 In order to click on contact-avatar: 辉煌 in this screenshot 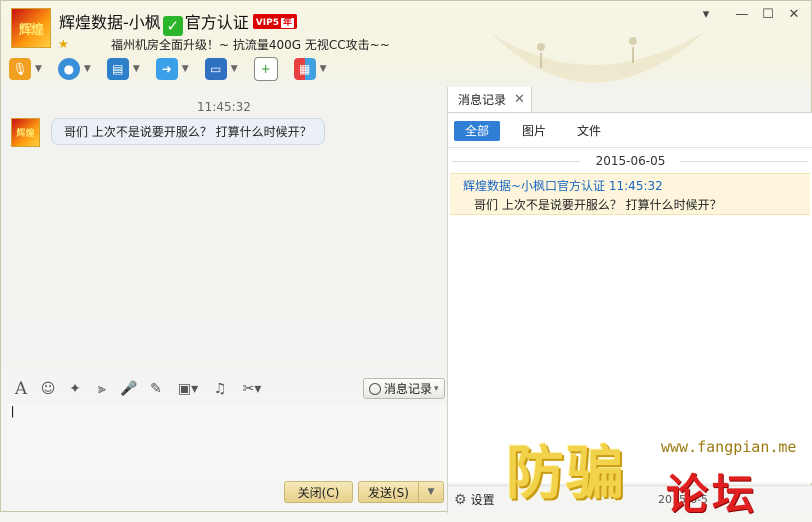, I will do `click(31, 28)`.